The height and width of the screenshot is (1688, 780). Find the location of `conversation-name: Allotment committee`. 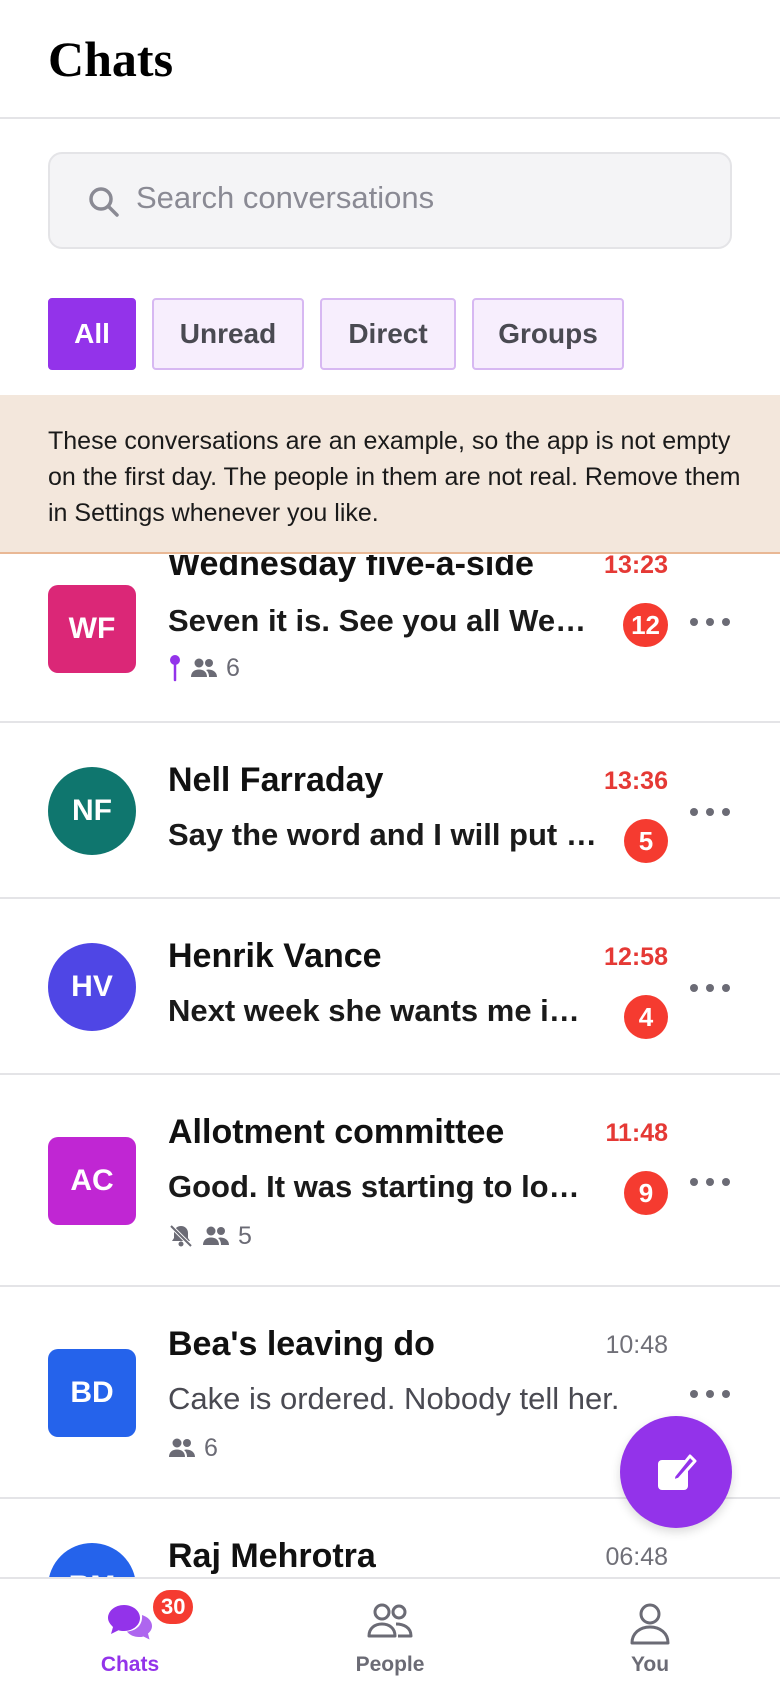

conversation-name: Allotment committee is located at coordinates (336, 1132).